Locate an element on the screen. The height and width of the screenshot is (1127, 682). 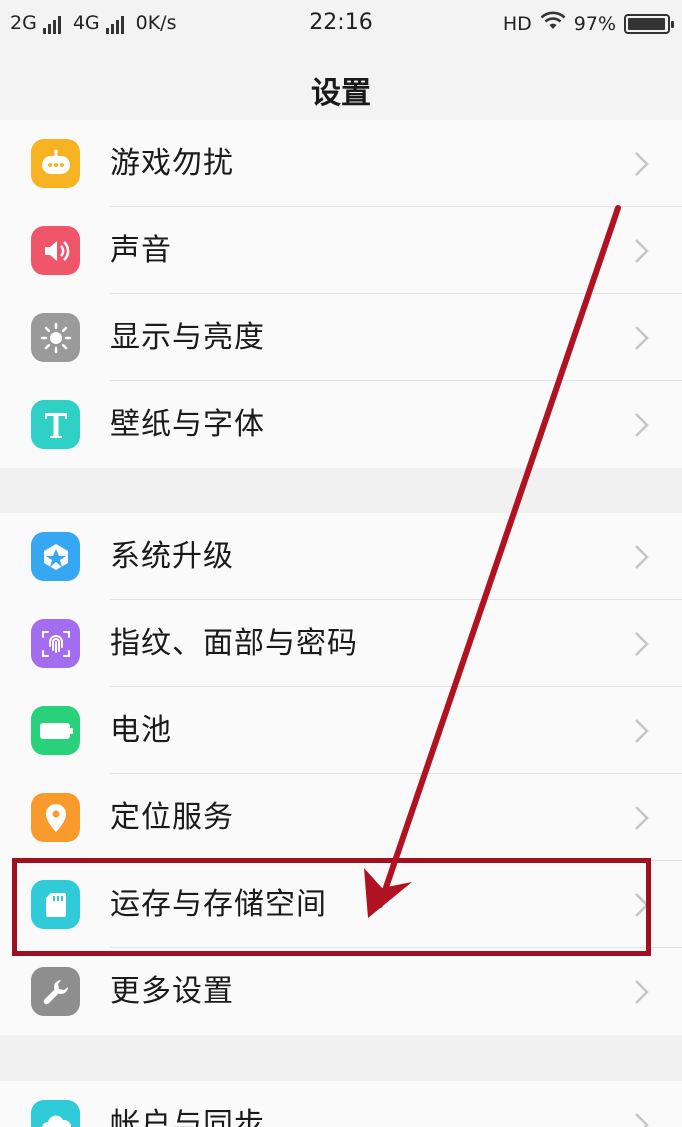
status-right: HD 97% is located at coordinates (588, 23).